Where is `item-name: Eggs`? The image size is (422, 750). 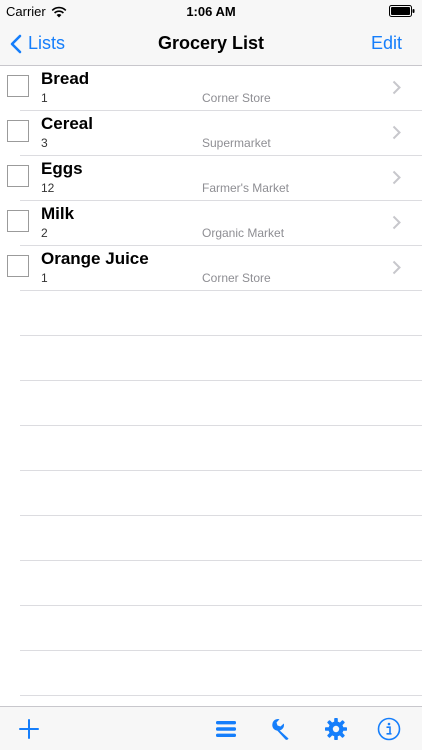
item-name: Eggs is located at coordinates (62, 168).